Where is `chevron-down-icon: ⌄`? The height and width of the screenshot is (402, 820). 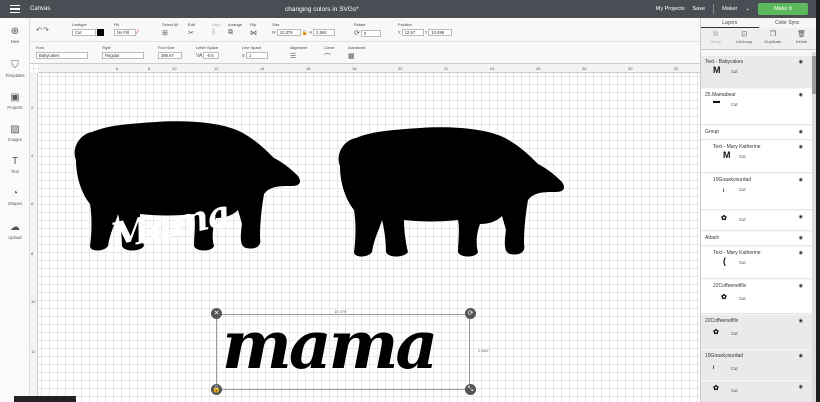 chevron-down-icon: ⌄ is located at coordinates (747, 9).